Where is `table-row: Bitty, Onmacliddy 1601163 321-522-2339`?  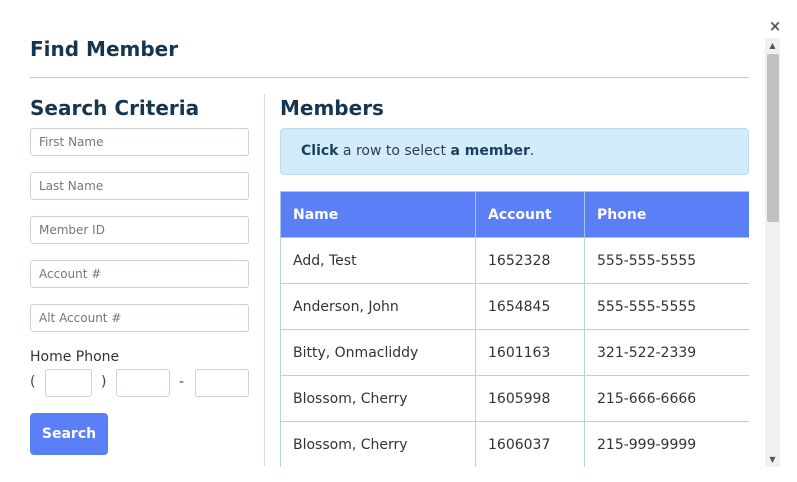
table-row: Bitty, Onmacliddy 1601163 321-522-2339 is located at coordinates (514, 352).